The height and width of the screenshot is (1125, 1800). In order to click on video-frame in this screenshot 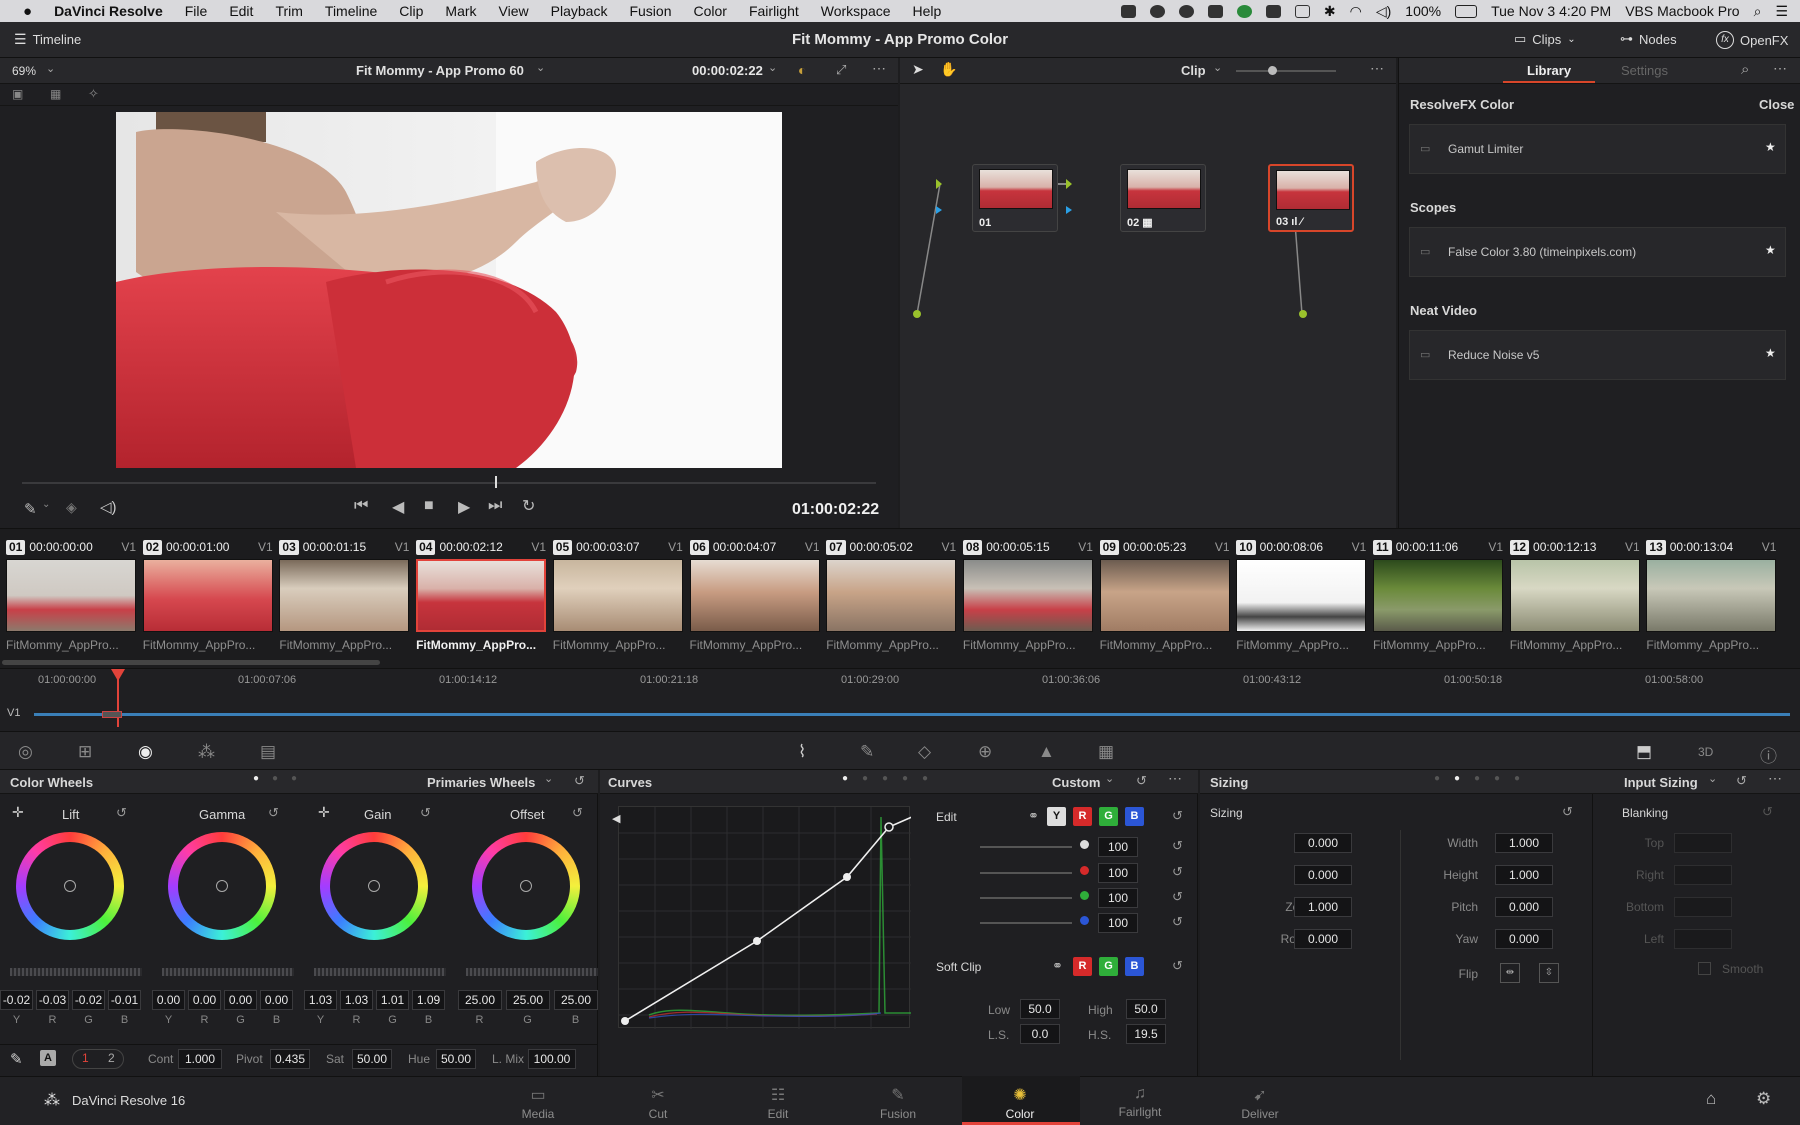, I will do `click(449, 290)`.